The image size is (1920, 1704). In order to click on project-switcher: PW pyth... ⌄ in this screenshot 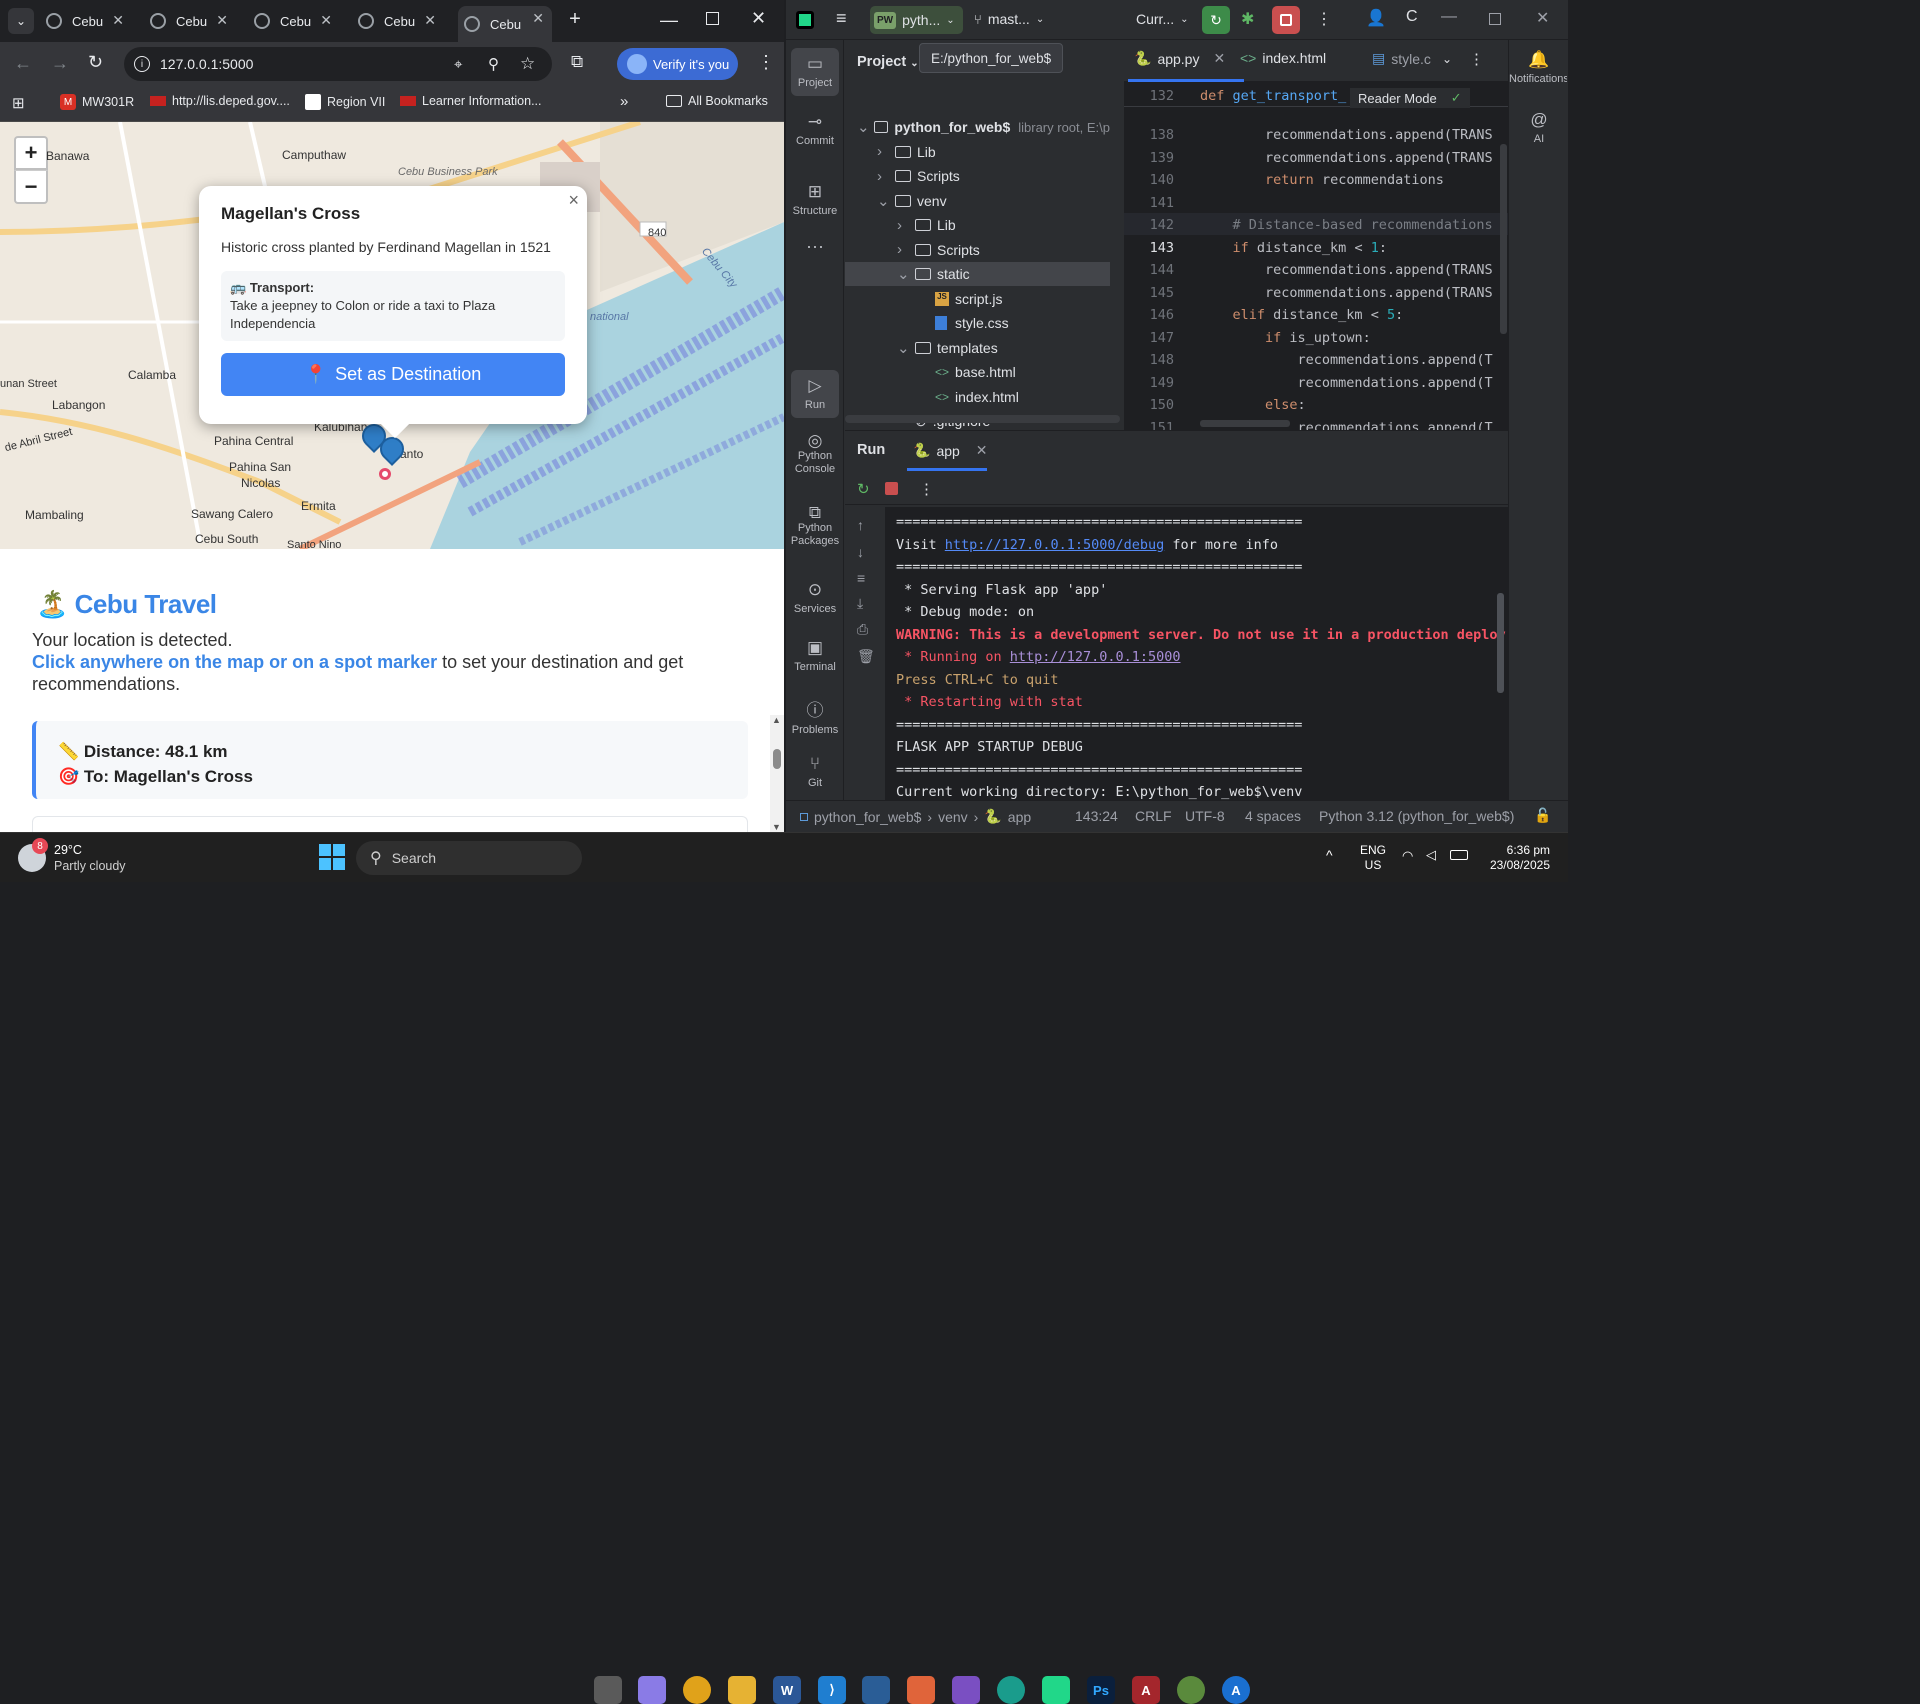, I will do `click(916, 20)`.